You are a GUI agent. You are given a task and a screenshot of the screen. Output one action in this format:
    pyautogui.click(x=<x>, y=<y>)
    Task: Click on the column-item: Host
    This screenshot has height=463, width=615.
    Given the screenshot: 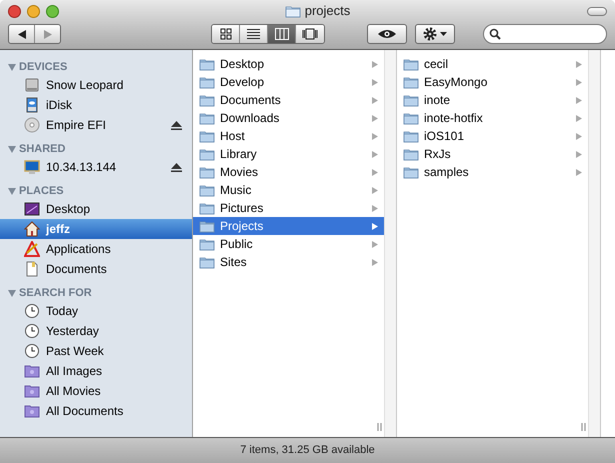 What is the action you would take?
    pyautogui.click(x=288, y=136)
    